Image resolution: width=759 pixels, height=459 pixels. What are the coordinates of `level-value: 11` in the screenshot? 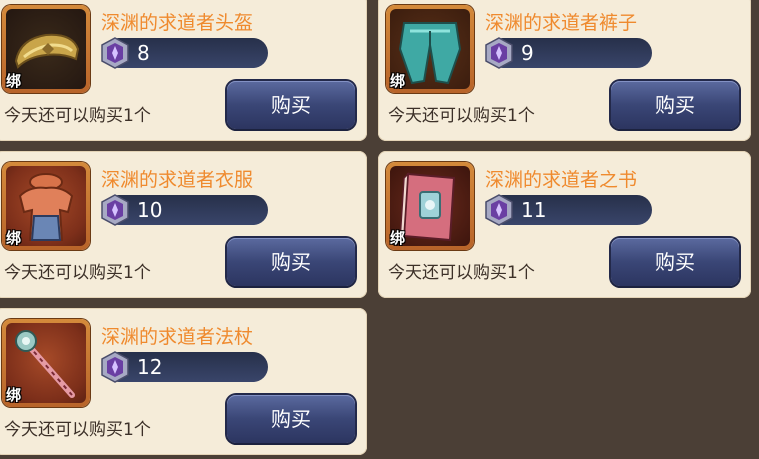 It's located at (534, 210).